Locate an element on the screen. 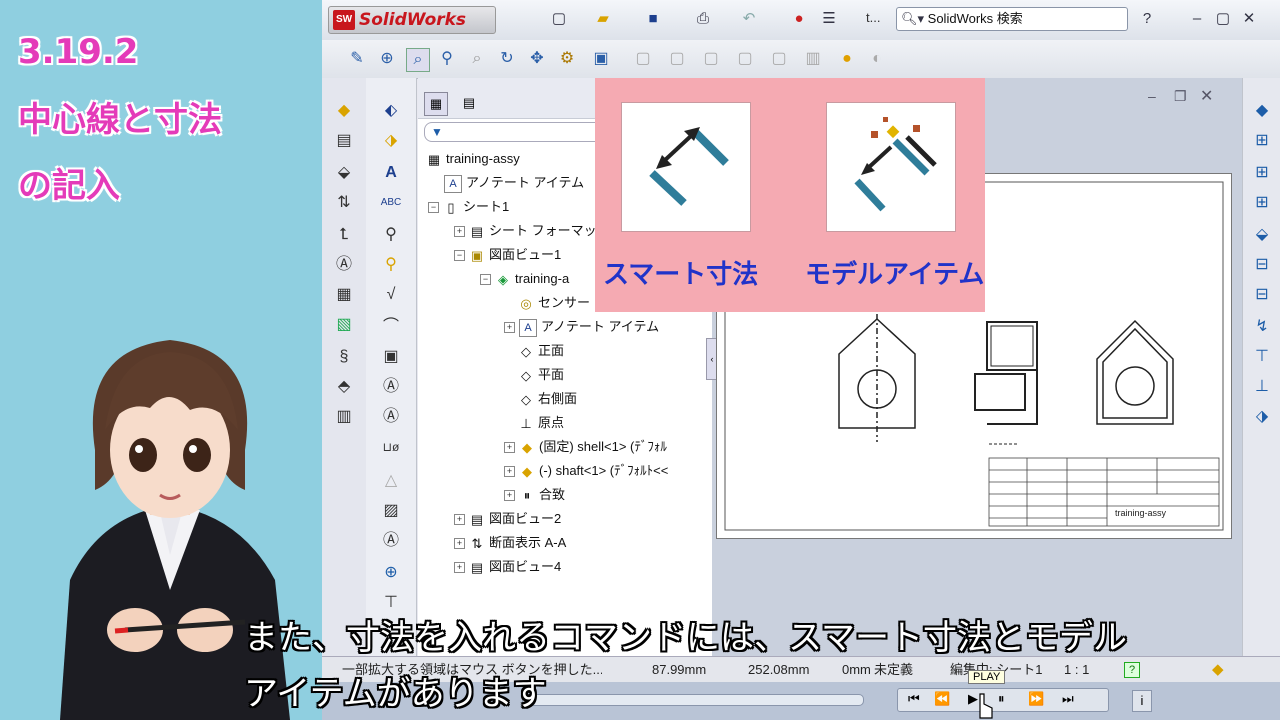 The width and height of the screenshot is (1280, 720). zoom-in-out-icon: ⚲ is located at coordinates (447, 59).